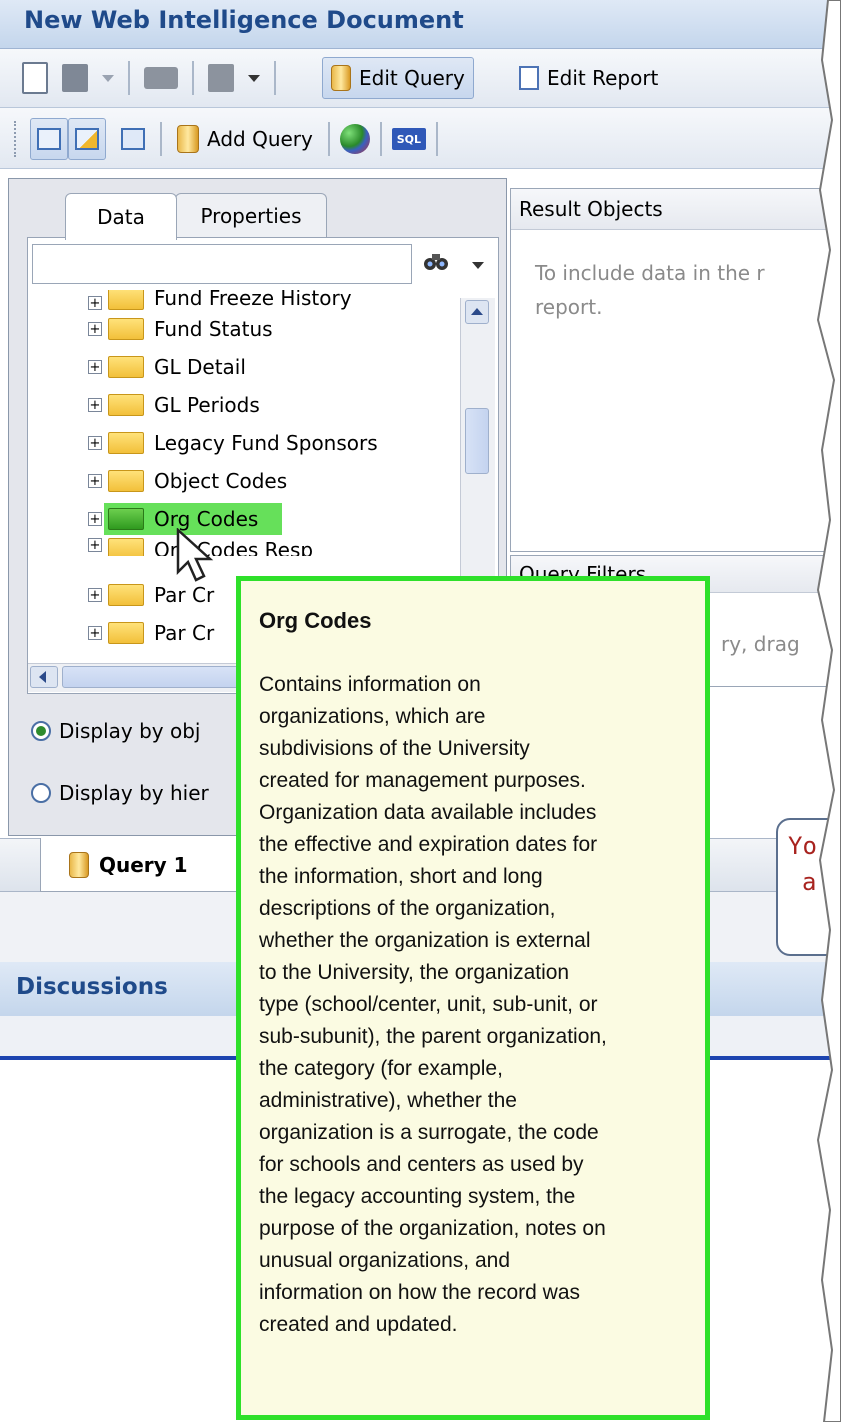 The width and height of the screenshot is (841, 1422). Describe the element at coordinates (414, 972) in the screenshot. I see `tooltip-line: to the University, the organization` at that location.